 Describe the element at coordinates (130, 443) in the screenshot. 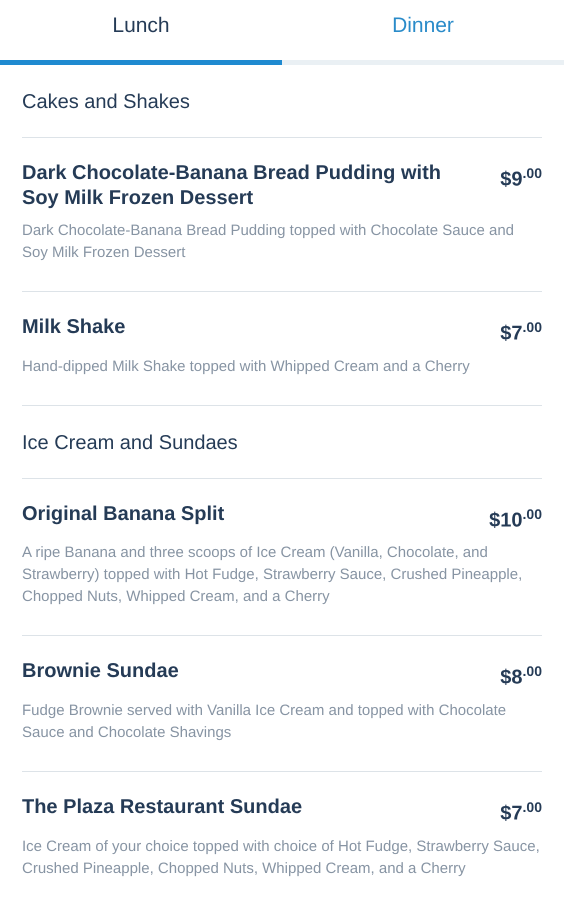

I see `section-heading: Ice Cream and Sundaes` at that location.